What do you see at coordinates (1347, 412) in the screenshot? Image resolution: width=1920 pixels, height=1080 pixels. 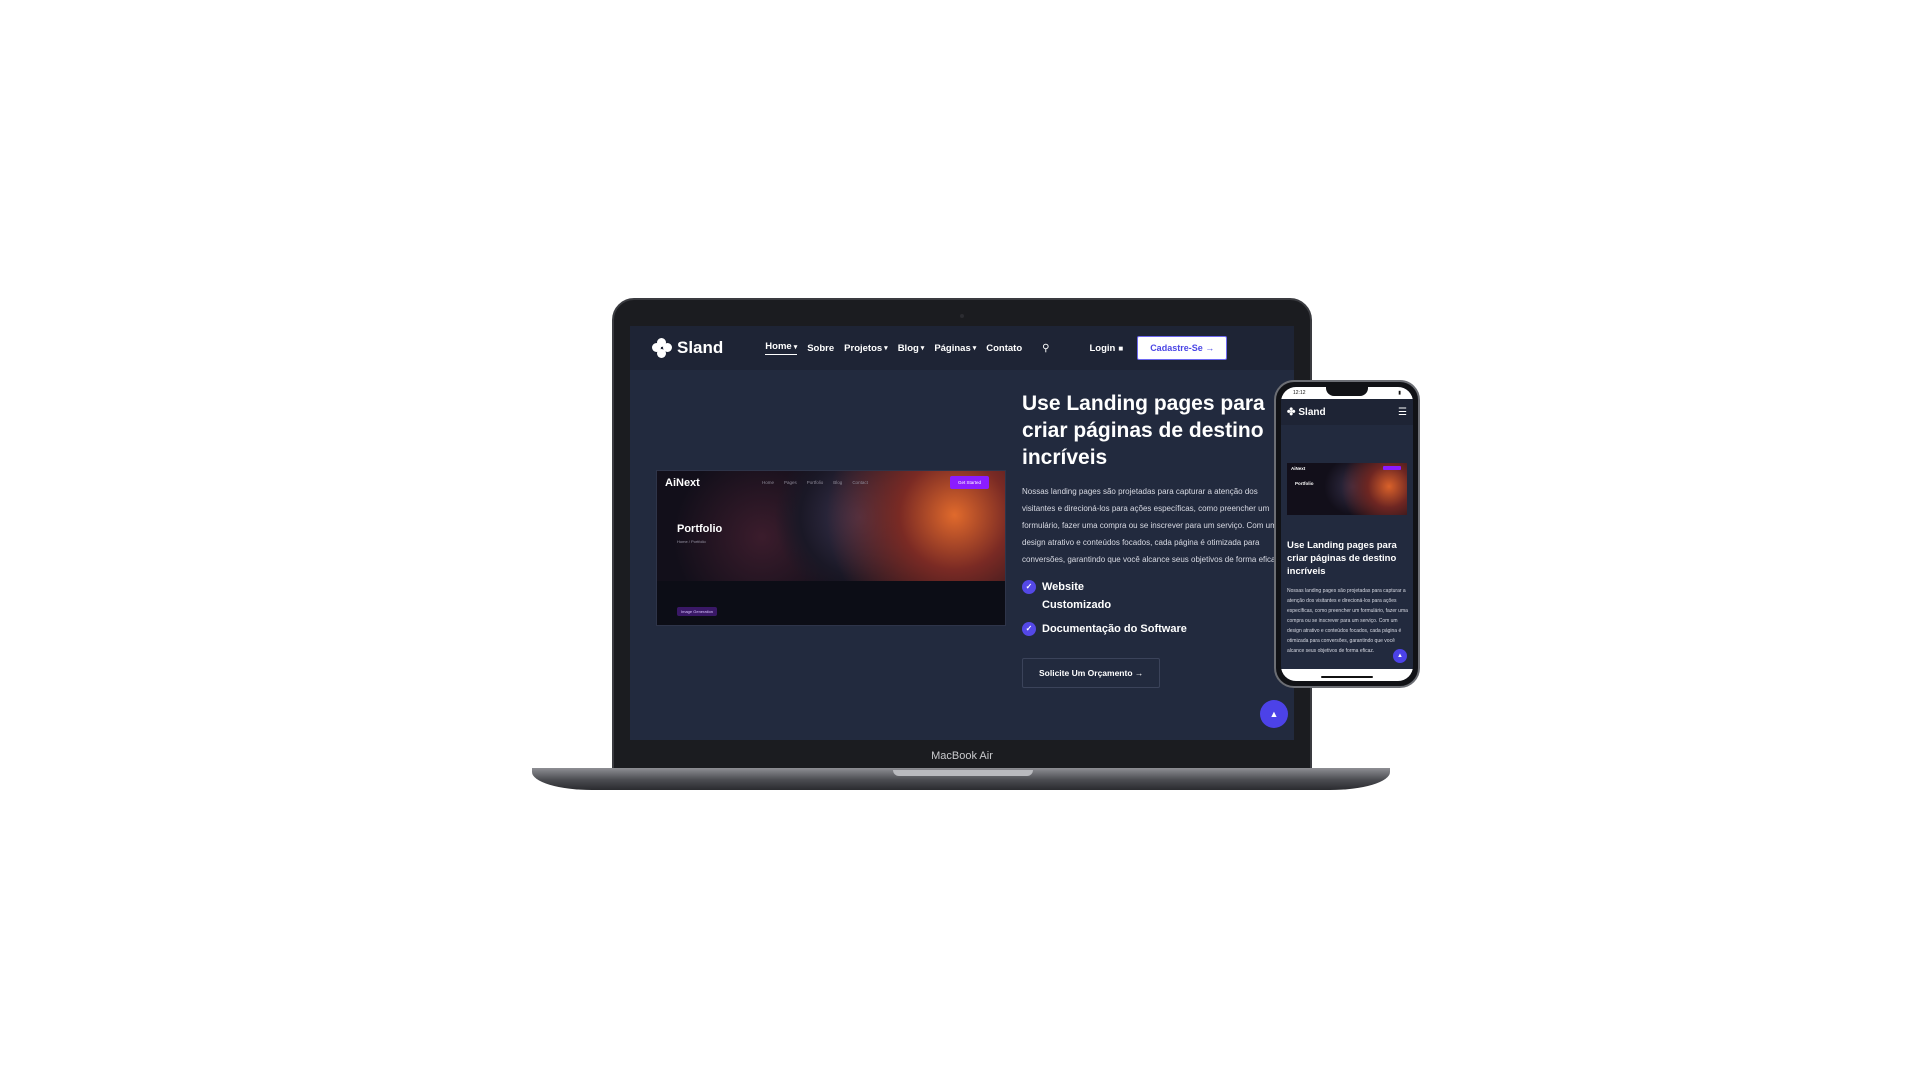 I see `phone-navbar: ✤ Sland ☰` at bounding box center [1347, 412].